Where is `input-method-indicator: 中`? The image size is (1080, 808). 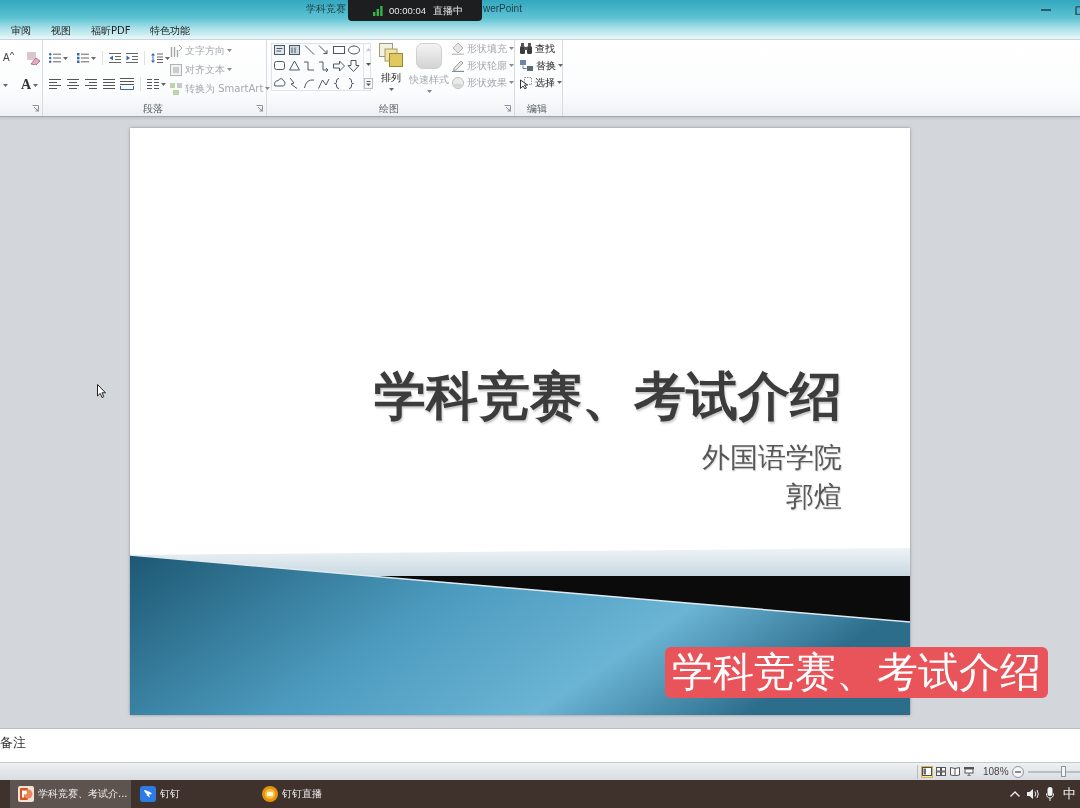 input-method-indicator: 中 is located at coordinates (1069, 794).